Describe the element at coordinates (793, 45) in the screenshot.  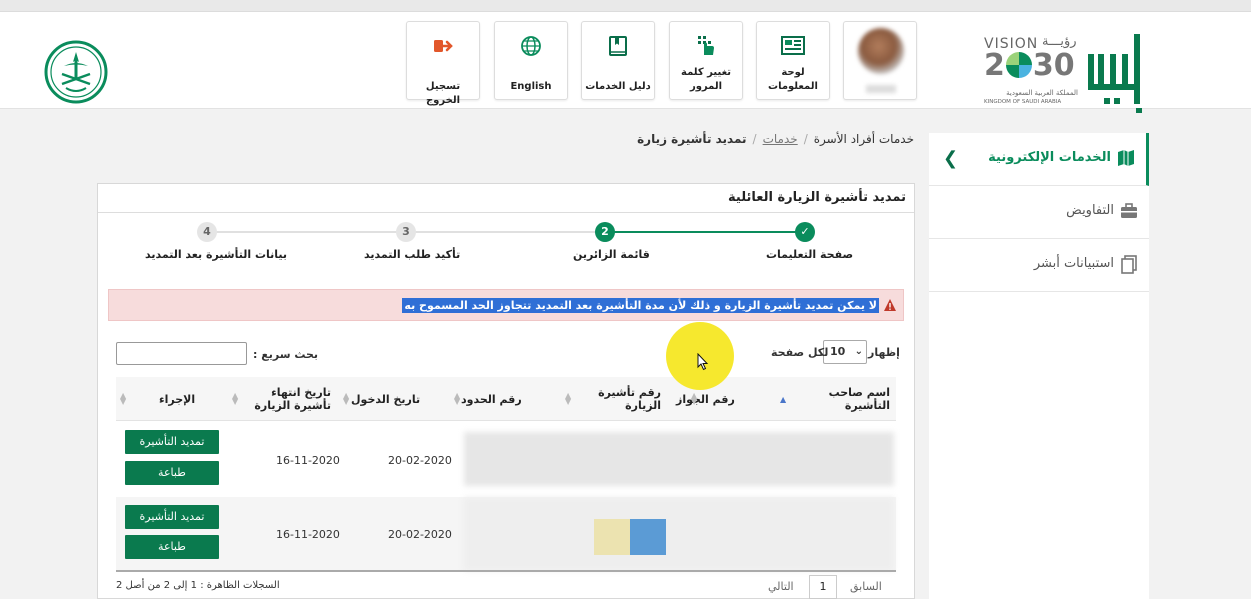
I see `dashboard-icon` at that location.